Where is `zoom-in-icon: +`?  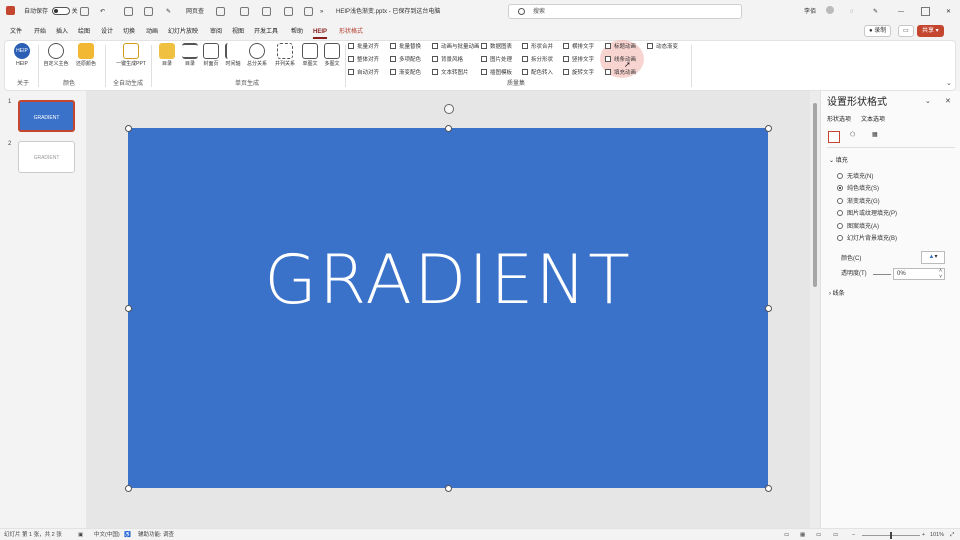 zoom-in-icon: + is located at coordinates (923, 535).